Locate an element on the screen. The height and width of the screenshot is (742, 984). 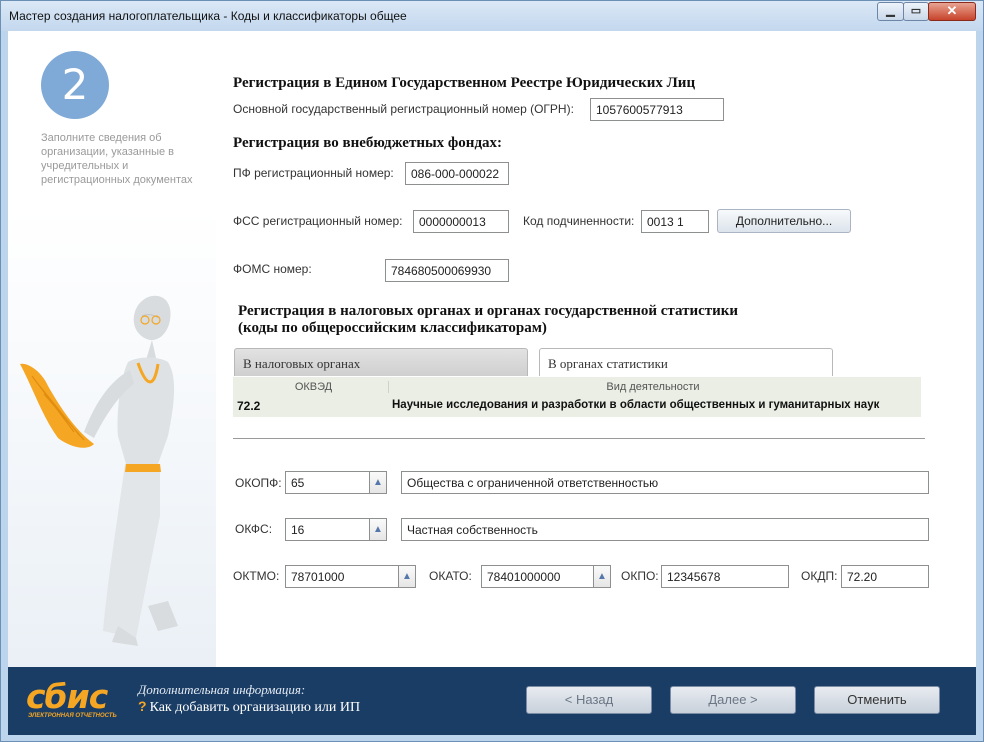
sbis-logo: сбис ЭЛЕКТРОННАЯ ОТЧЕТНОСТЬ is located at coordinates (76, 700).